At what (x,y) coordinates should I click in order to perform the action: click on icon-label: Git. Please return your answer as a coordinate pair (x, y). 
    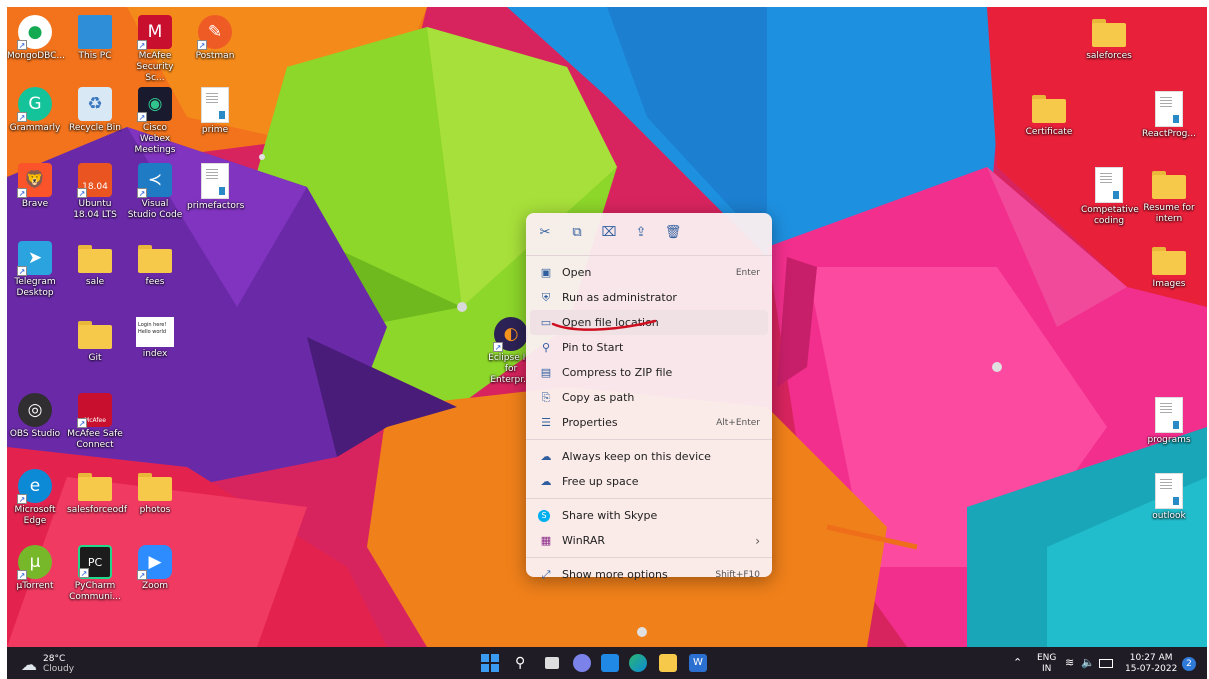
    Looking at the image, I should click on (95, 358).